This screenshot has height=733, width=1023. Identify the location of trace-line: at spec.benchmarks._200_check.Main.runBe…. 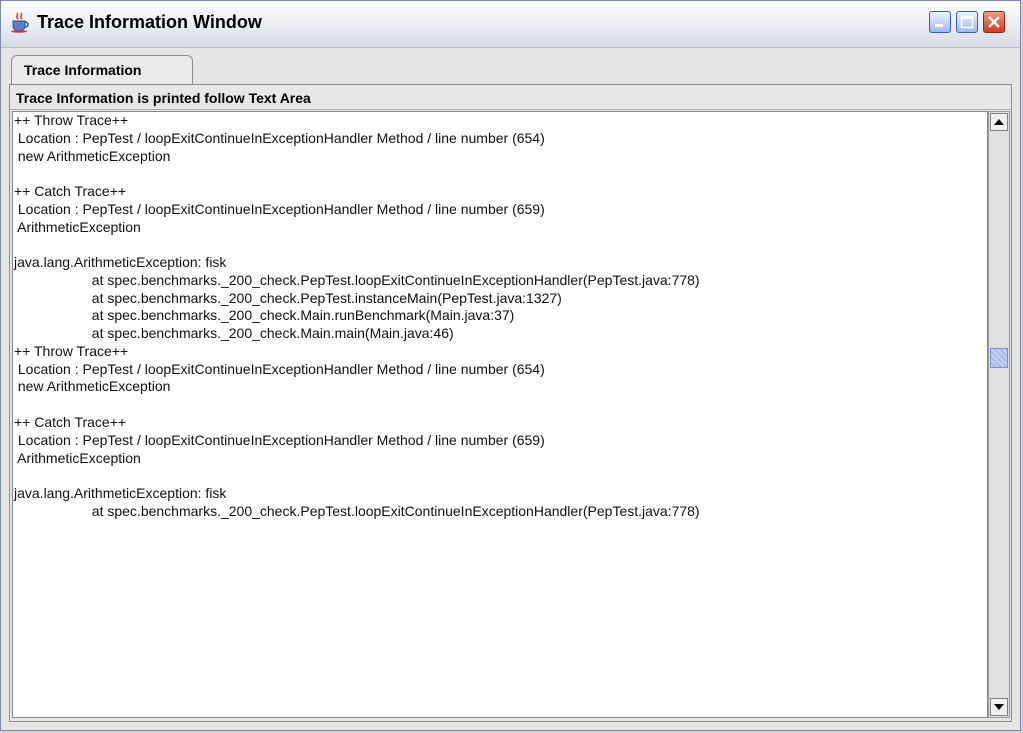
(264, 315).